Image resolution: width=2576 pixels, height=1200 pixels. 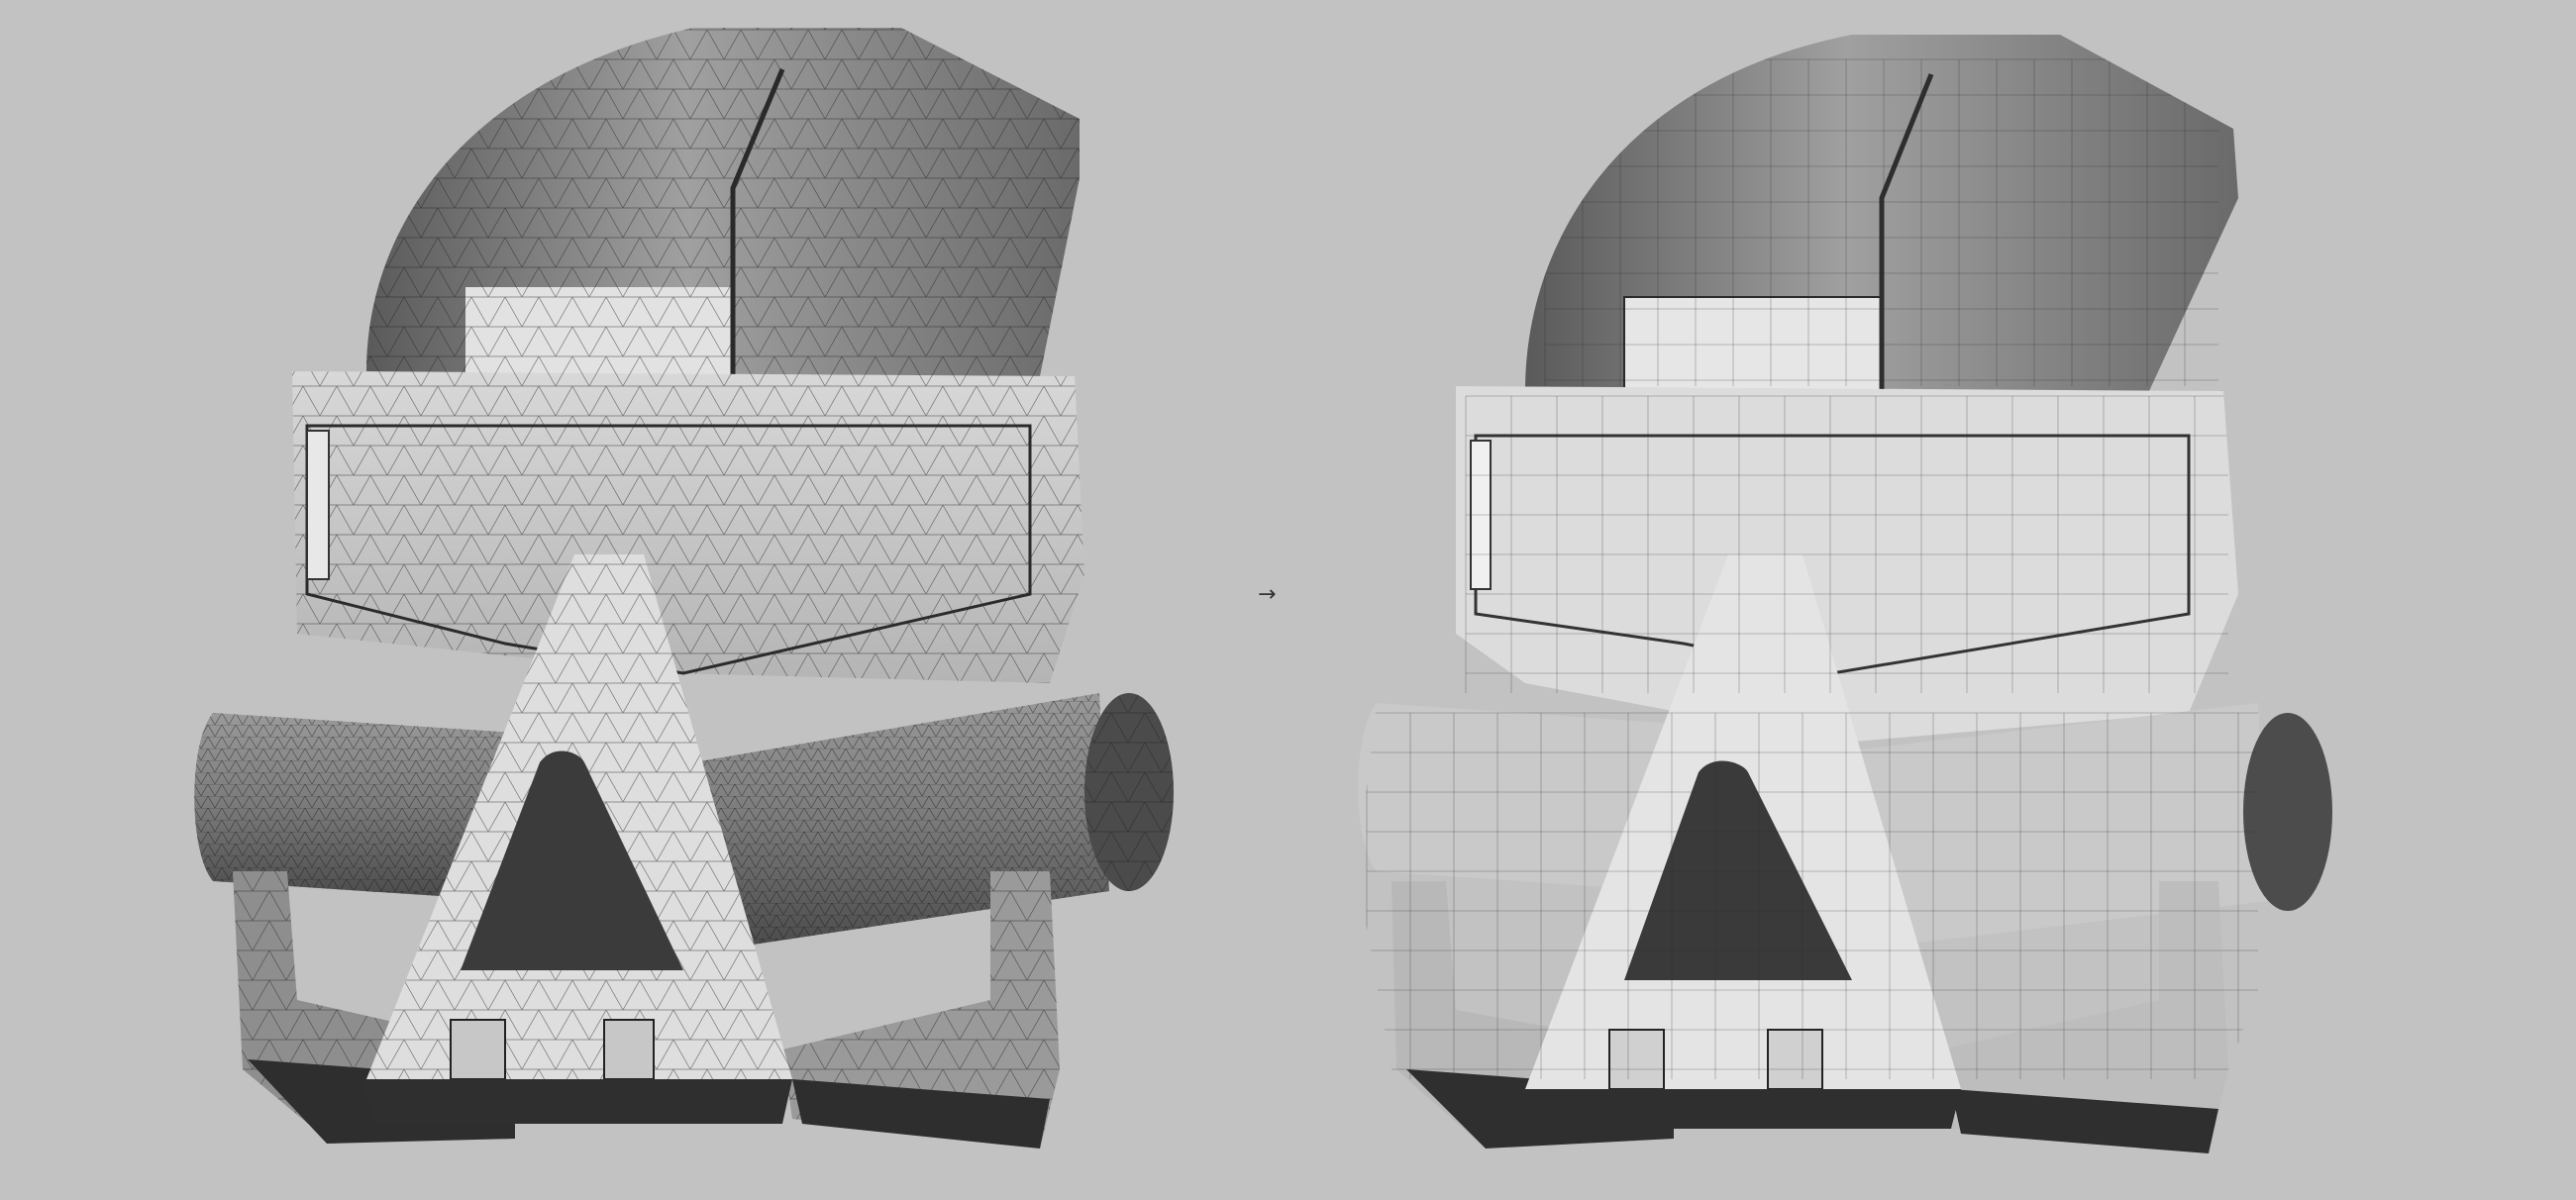 What do you see at coordinates (1847, 564) in the screenshot?
I see `right-visor-band` at bounding box center [1847, 564].